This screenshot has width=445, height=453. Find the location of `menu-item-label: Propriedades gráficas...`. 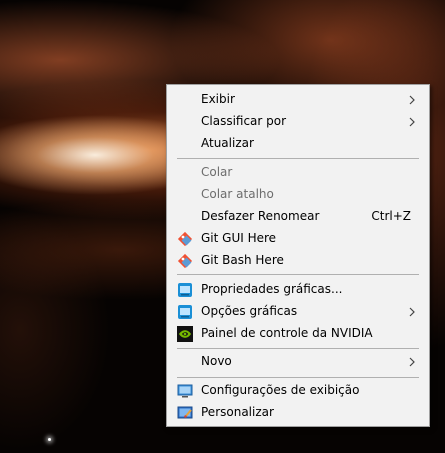

menu-item-label: Propriedades gráficas... is located at coordinates (272, 289).